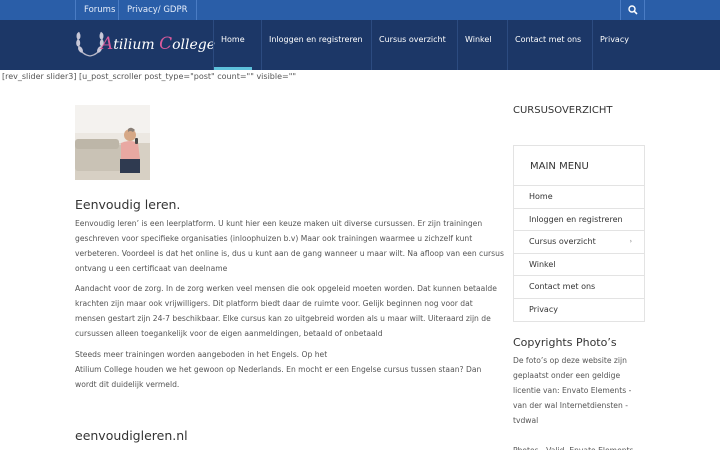 Image resolution: width=720 pixels, height=450 pixels. What do you see at coordinates (232, 45) in the screenshot?
I see `nav-home: Home` at bounding box center [232, 45].